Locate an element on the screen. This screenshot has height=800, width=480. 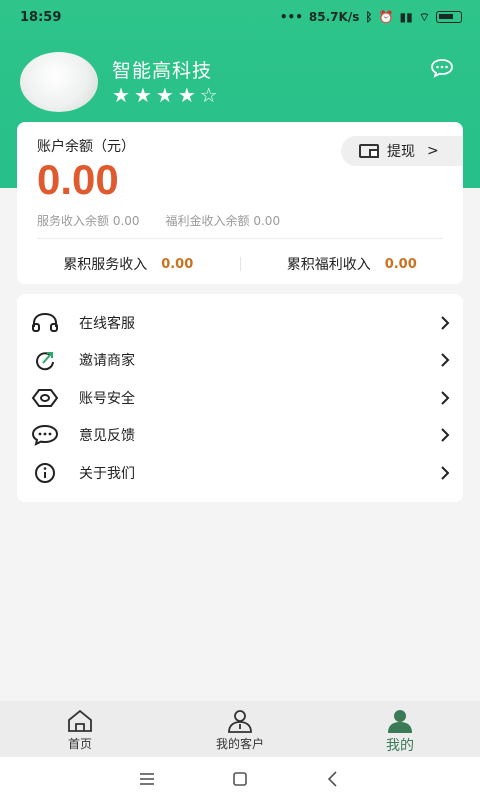
total-welfare-income: 累积福利收入 0.00 is located at coordinates (352, 264).